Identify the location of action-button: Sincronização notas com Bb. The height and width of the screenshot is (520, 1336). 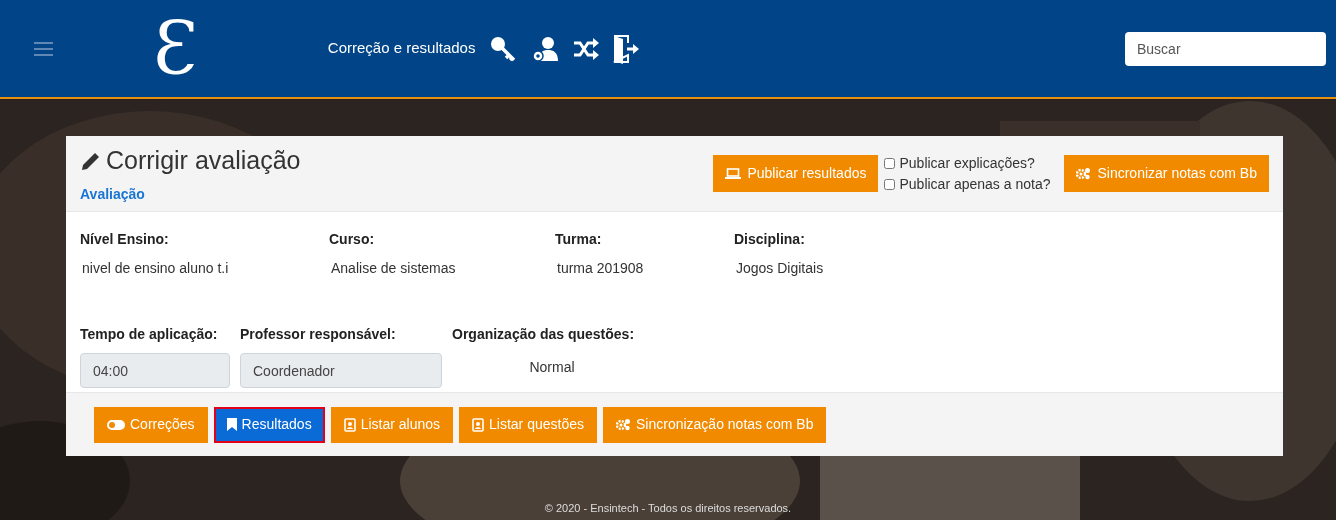
(715, 424).